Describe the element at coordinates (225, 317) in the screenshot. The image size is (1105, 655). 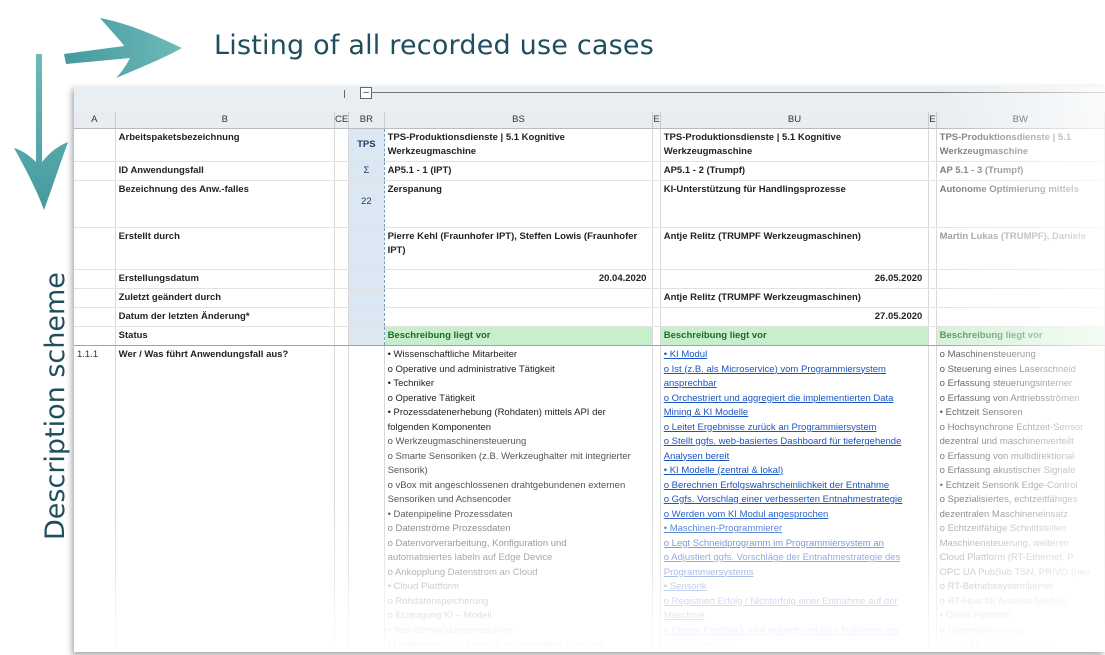
I see `label-letzte: Datum der letzten Änderung*` at that location.